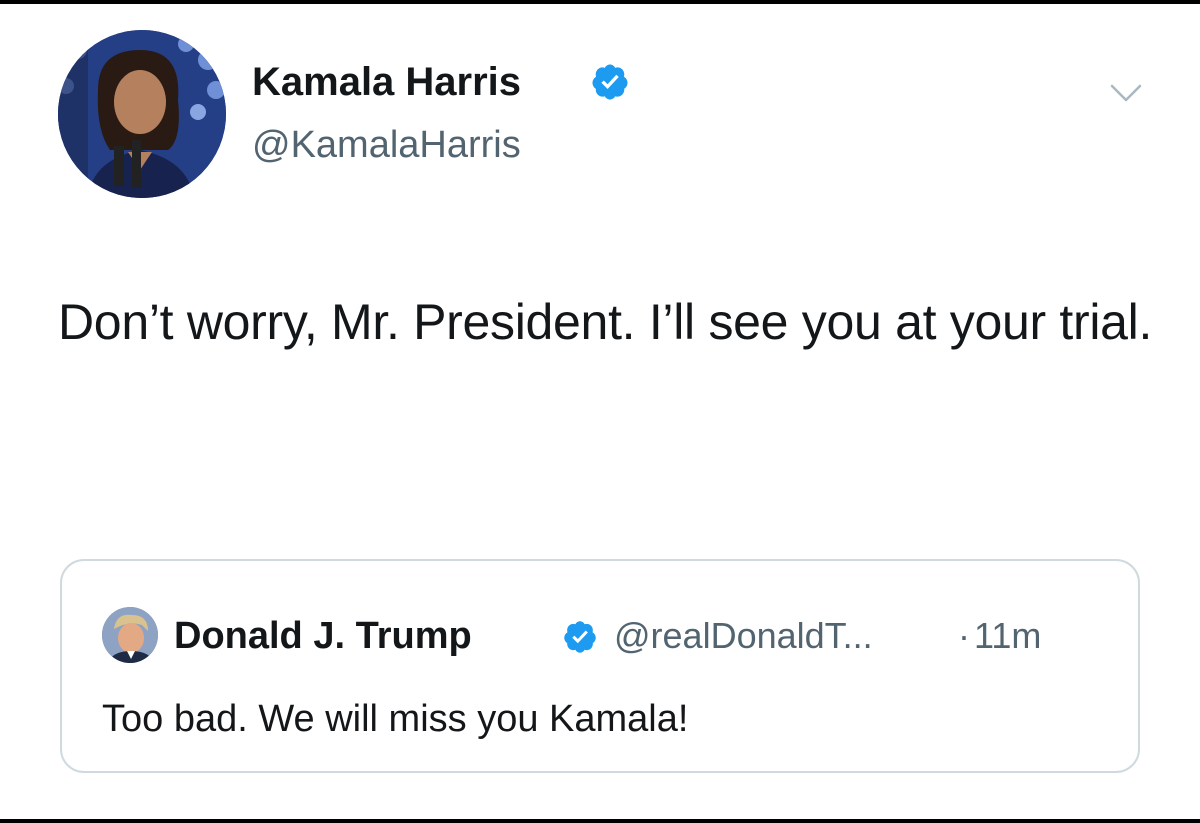  What do you see at coordinates (323, 636) in the screenshot?
I see `quoted-author-name: Donald J. Trump` at bounding box center [323, 636].